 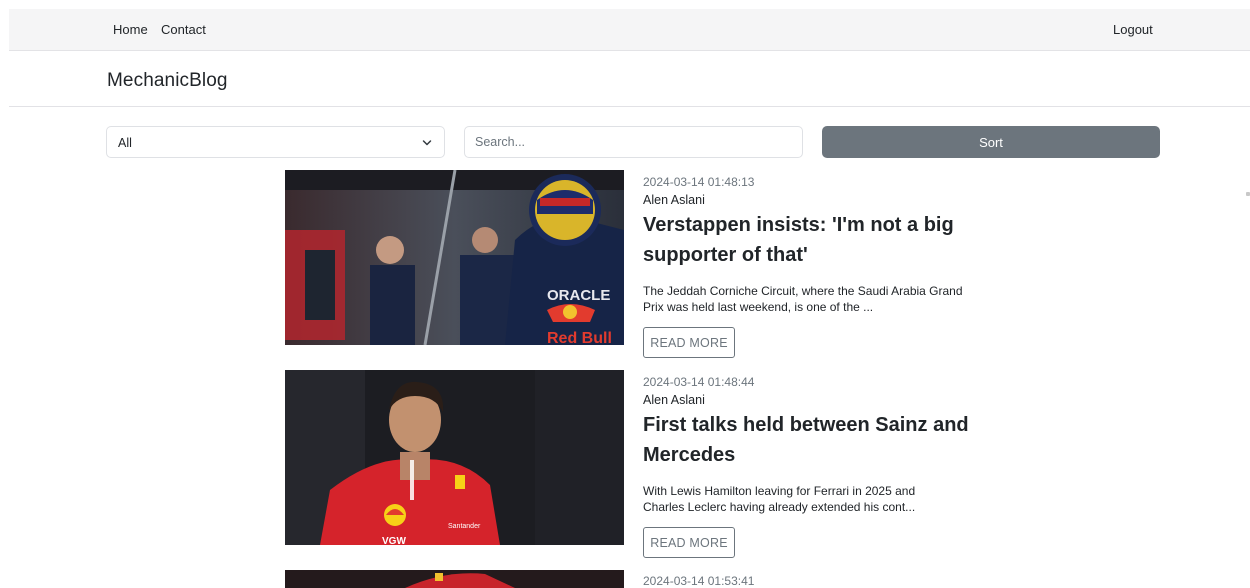 What do you see at coordinates (699, 581) in the screenshot?
I see `post-date: 2024-03-14 01:53:41` at bounding box center [699, 581].